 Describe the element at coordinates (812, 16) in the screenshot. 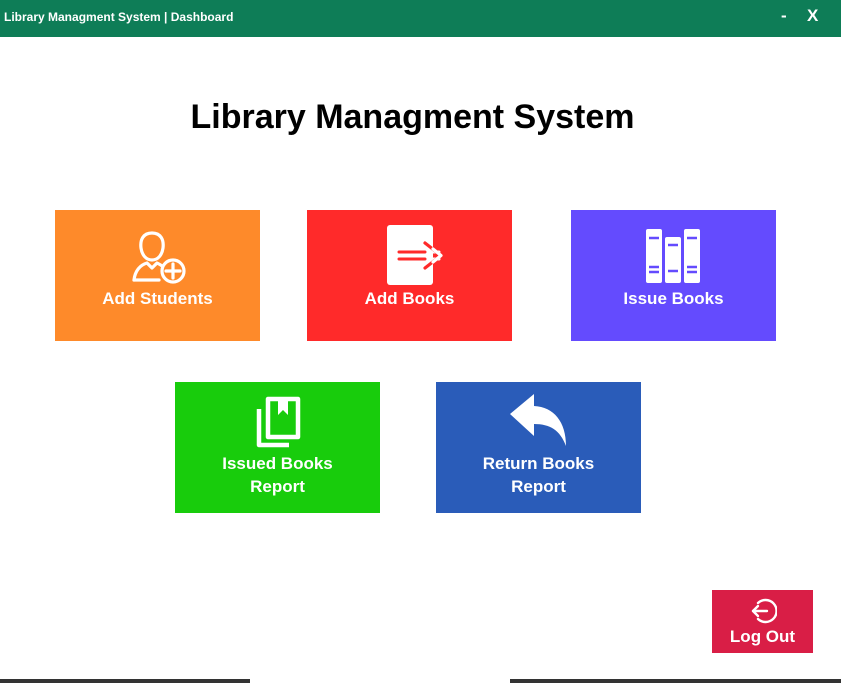

I see `close-button: X` at that location.